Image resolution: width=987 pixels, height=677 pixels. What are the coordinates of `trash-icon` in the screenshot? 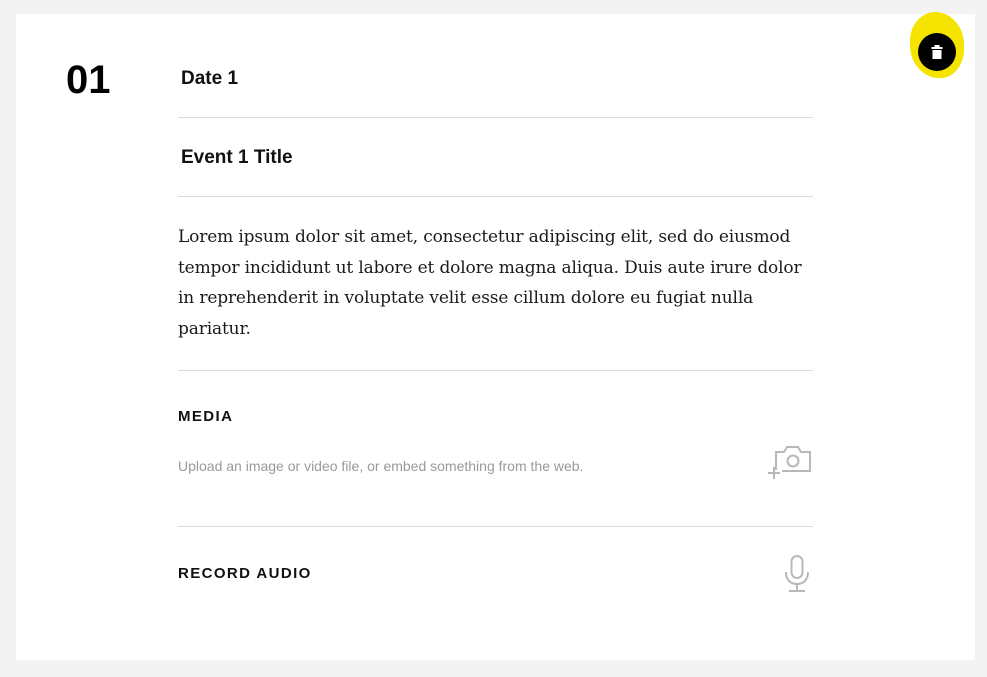 It's located at (937, 52).